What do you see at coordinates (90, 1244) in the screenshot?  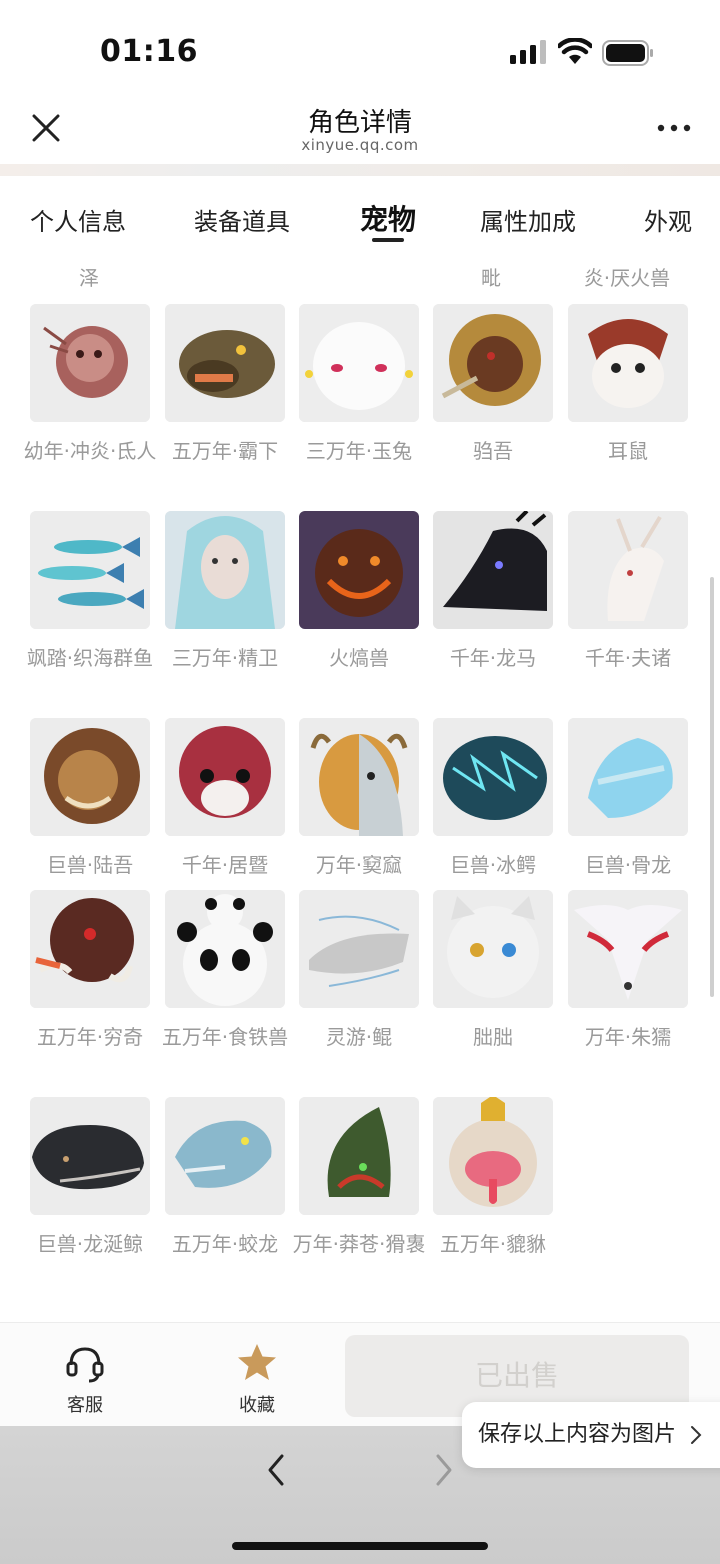 I see `pet-name: 巨兽·龙涎鲸` at bounding box center [90, 1244].